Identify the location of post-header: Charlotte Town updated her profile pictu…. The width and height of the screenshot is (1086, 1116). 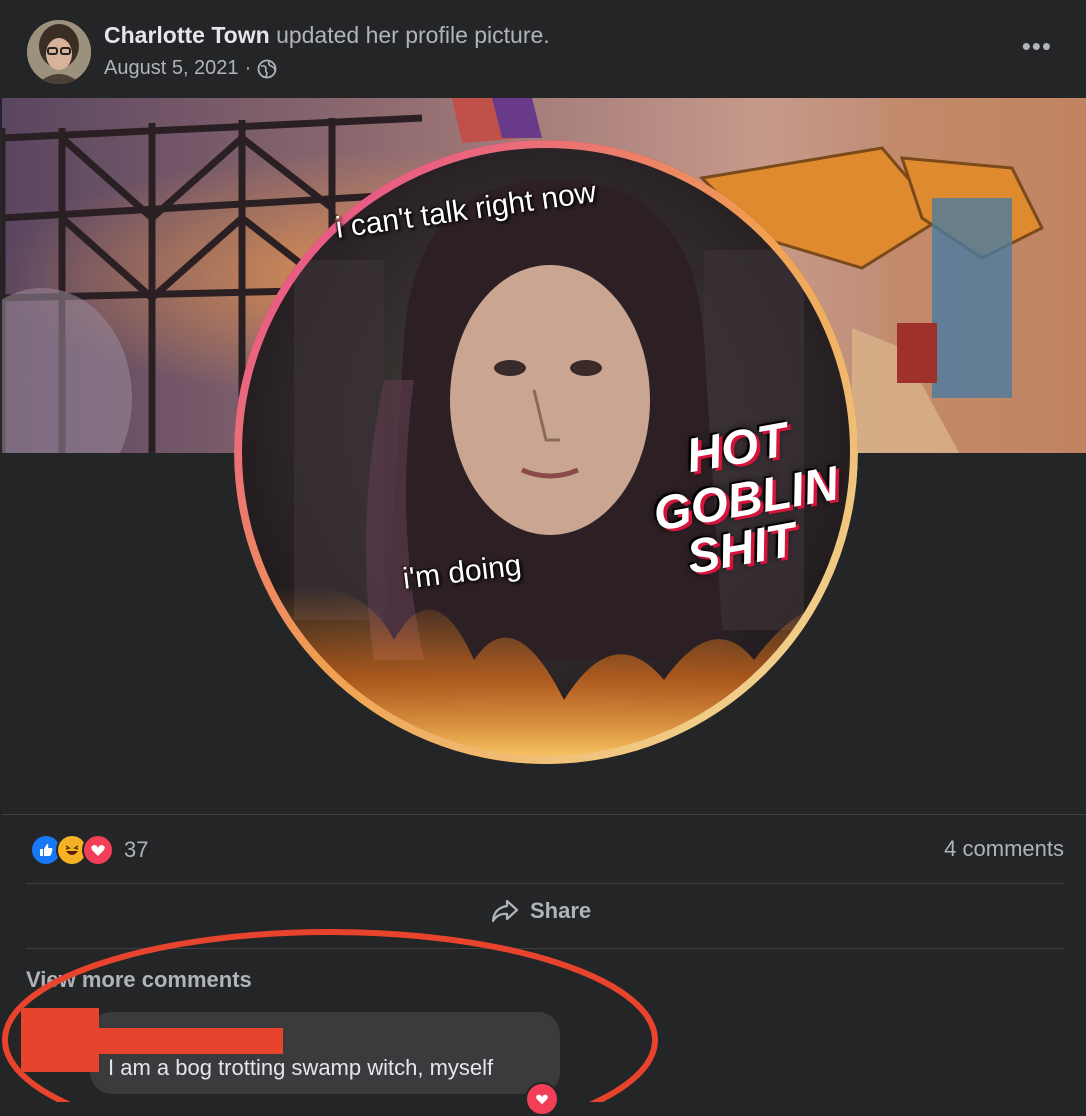
(543, 49).